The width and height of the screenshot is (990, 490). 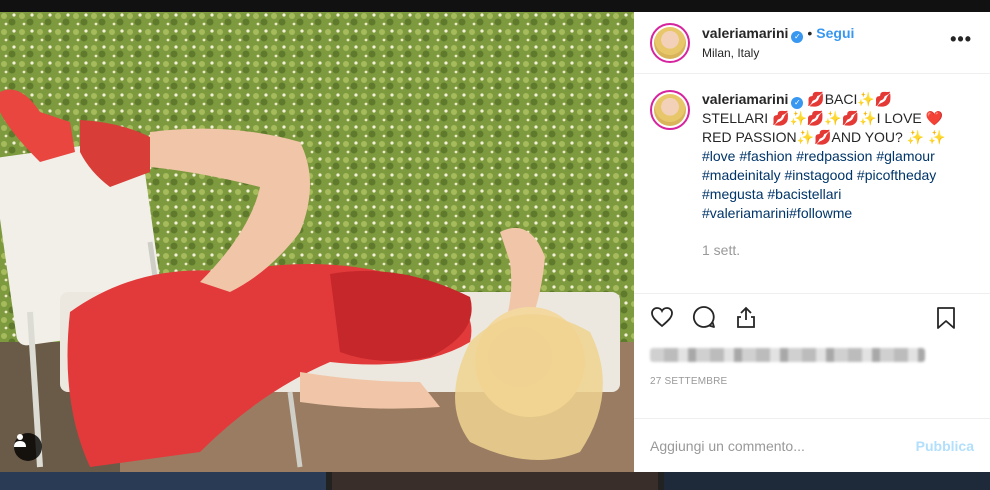 I want to click on tagged-users-button, so click(x=28, y=447).